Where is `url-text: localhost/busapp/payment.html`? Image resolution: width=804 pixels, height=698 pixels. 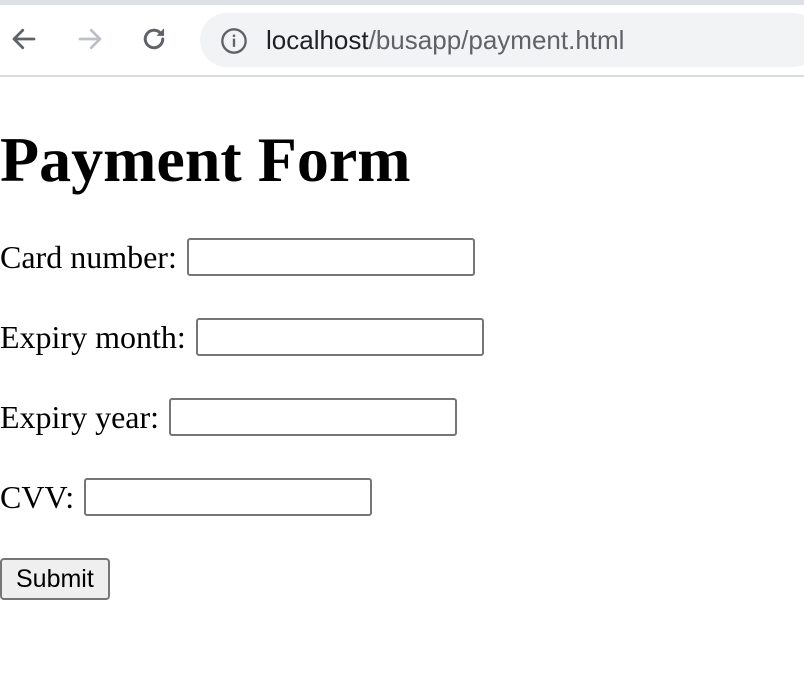
url-text: localhost/busapp/payment.html is located at coordinates (445, 40).